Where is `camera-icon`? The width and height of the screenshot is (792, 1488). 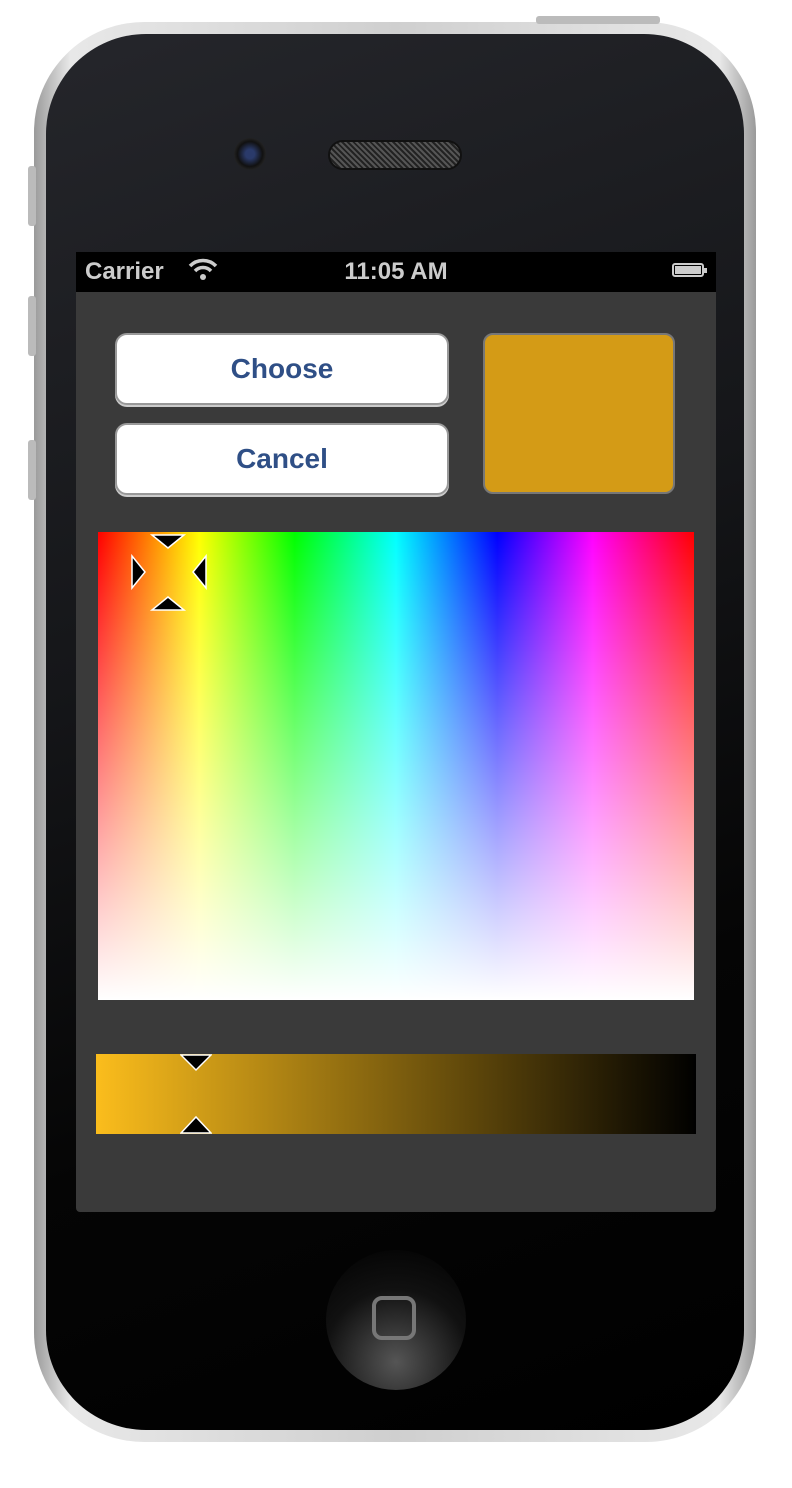
camera-icon is located at coordinates (250, 154).